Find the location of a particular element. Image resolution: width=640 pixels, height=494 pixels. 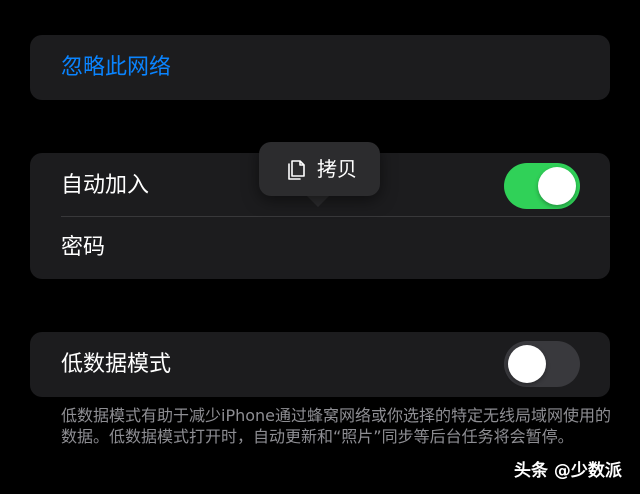

low-data-row: 低数据模式 is located at coordinates (320, 364).